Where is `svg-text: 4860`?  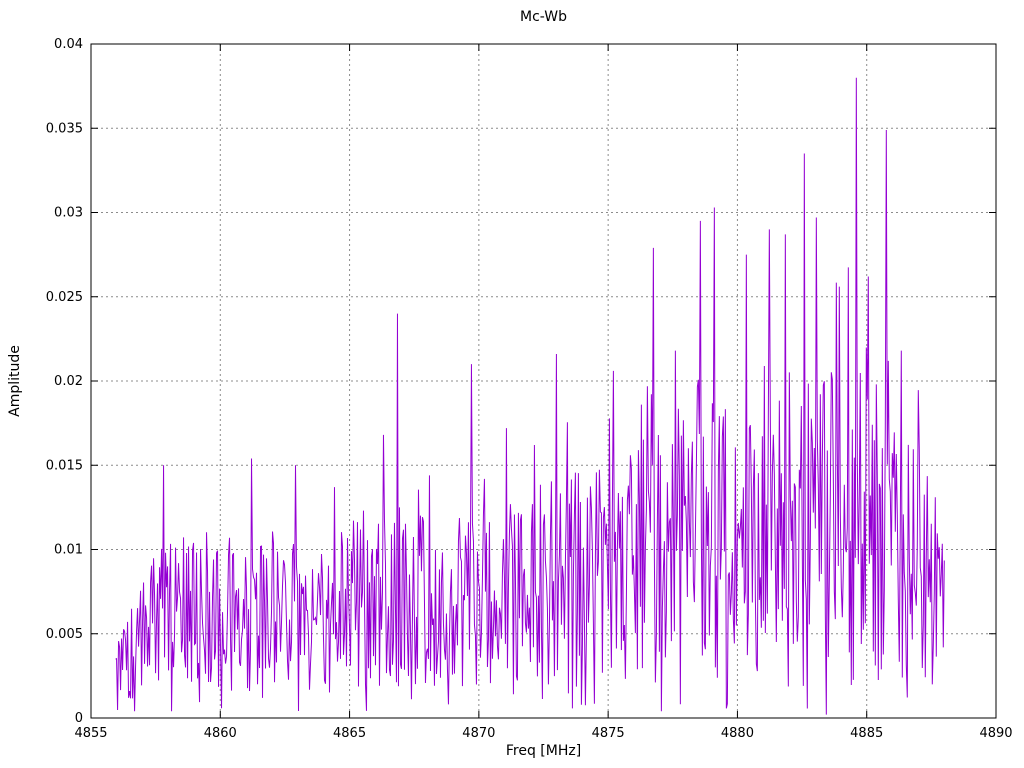
svg-text: 4860 is located at coordinates (220, 733).